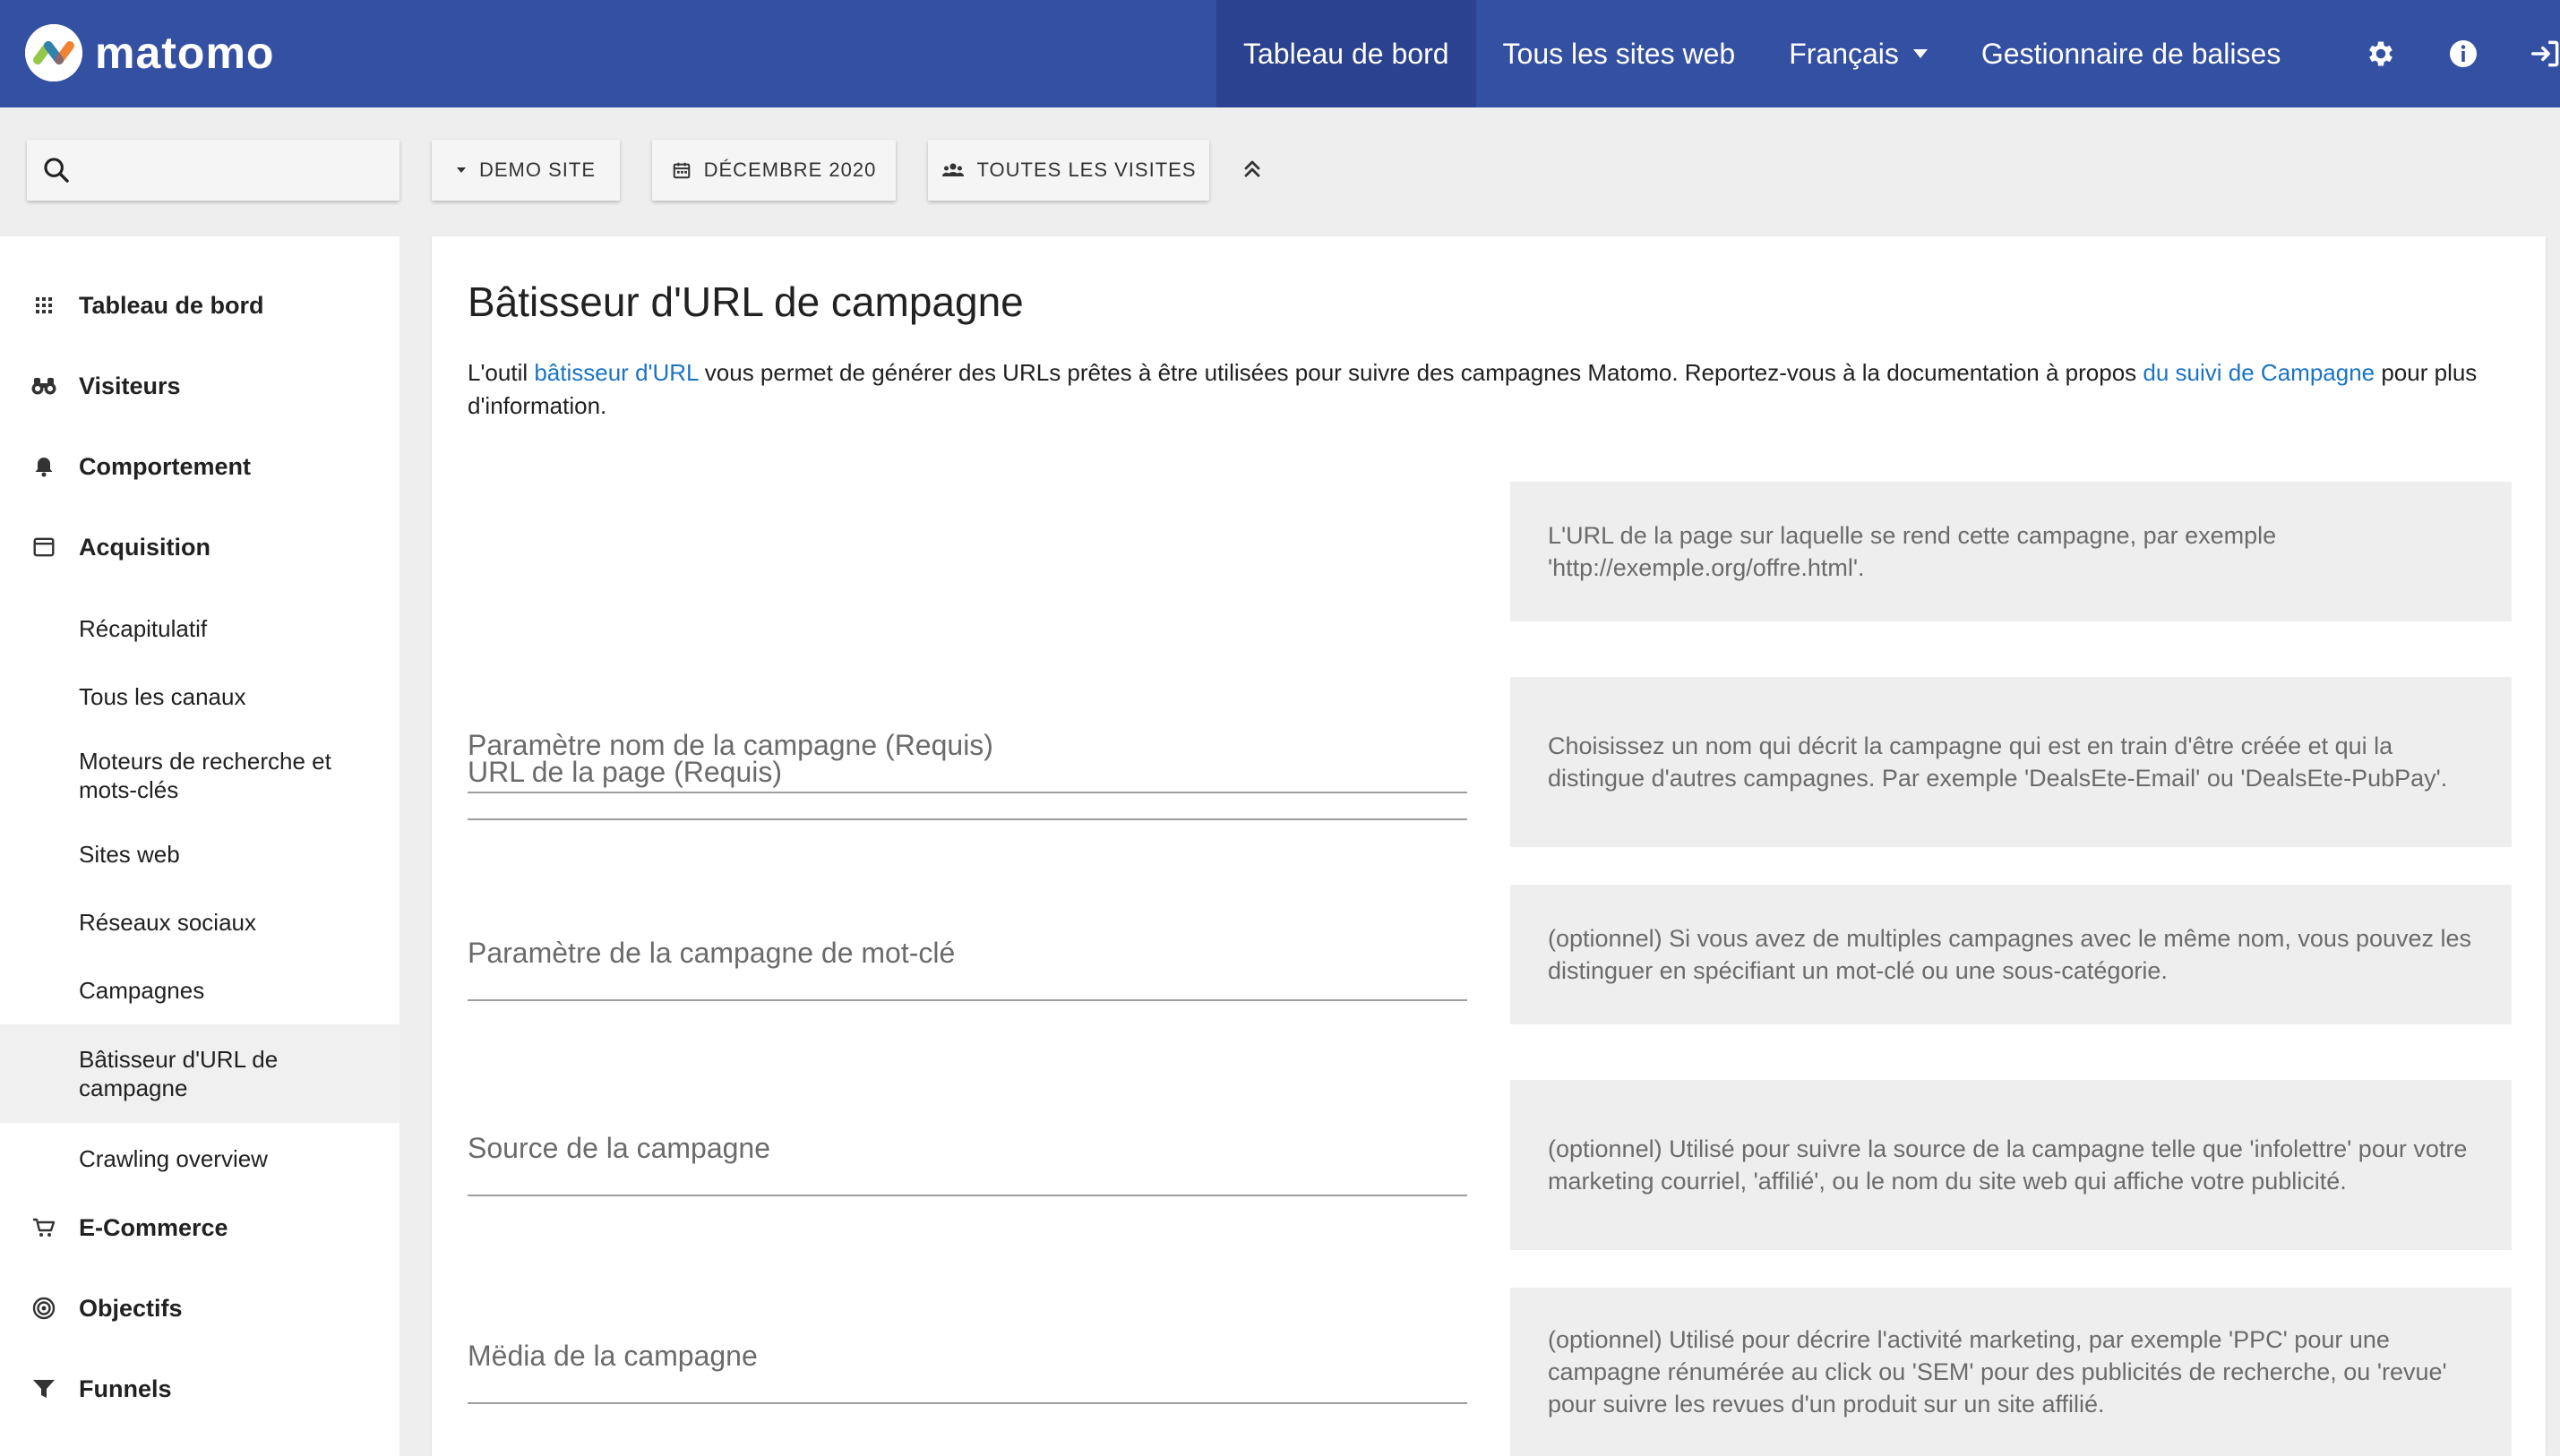 Image resolution: width=2560 pixels, height=1456 pixels. I want to click on sidebar-subitem-label: Moteurs de recherche et mots-clés, so click(205, 775).